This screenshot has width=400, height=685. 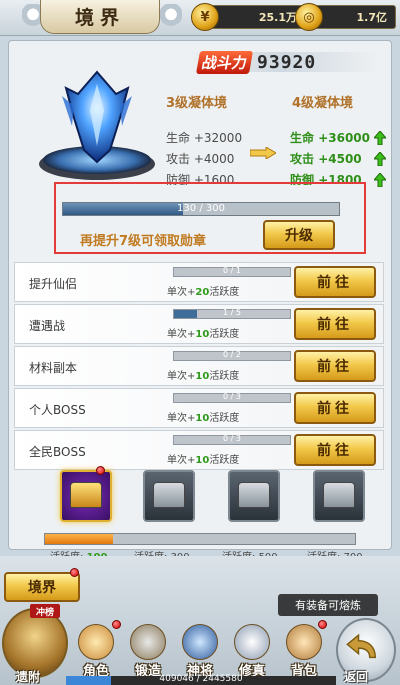 I want to click on rank-badge: 冲榜, so click(x=45, y=611).